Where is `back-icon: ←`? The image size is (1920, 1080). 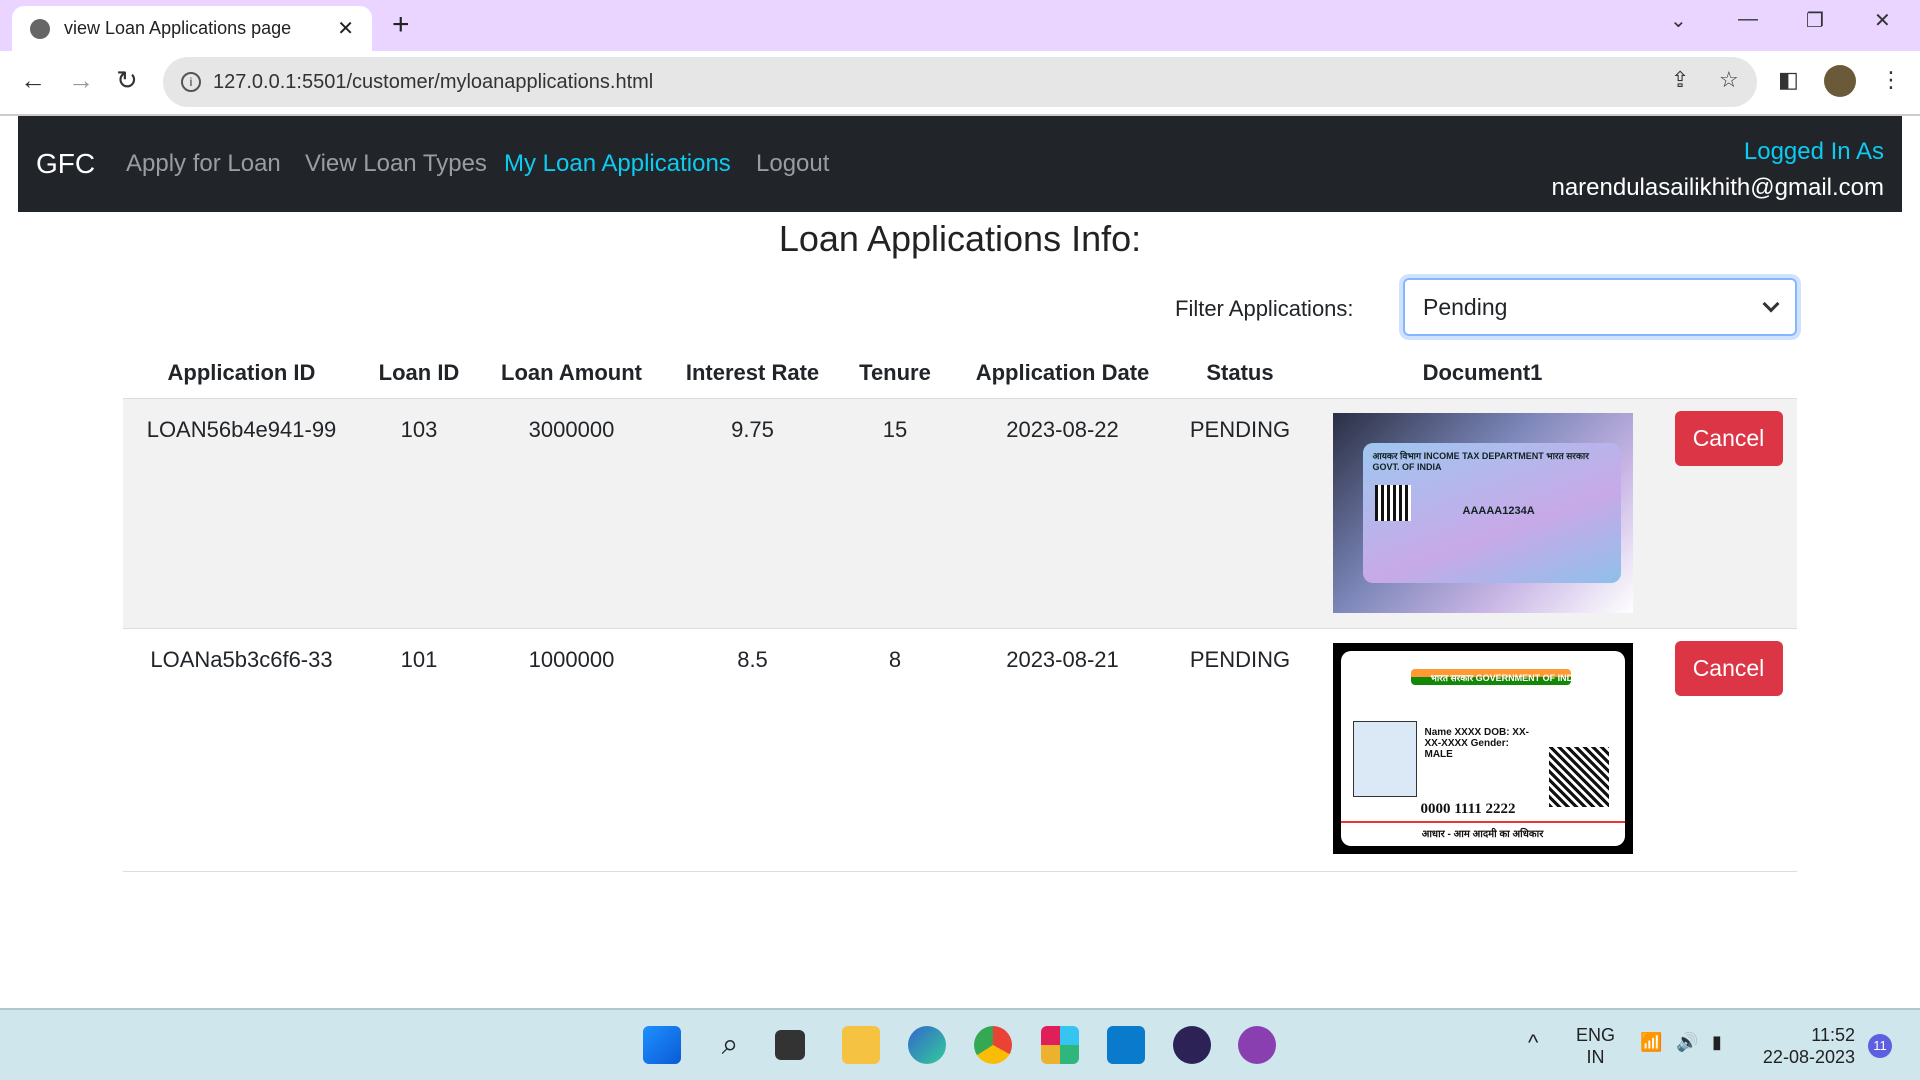
back-icon: ← is located at coordinates (33, 80).